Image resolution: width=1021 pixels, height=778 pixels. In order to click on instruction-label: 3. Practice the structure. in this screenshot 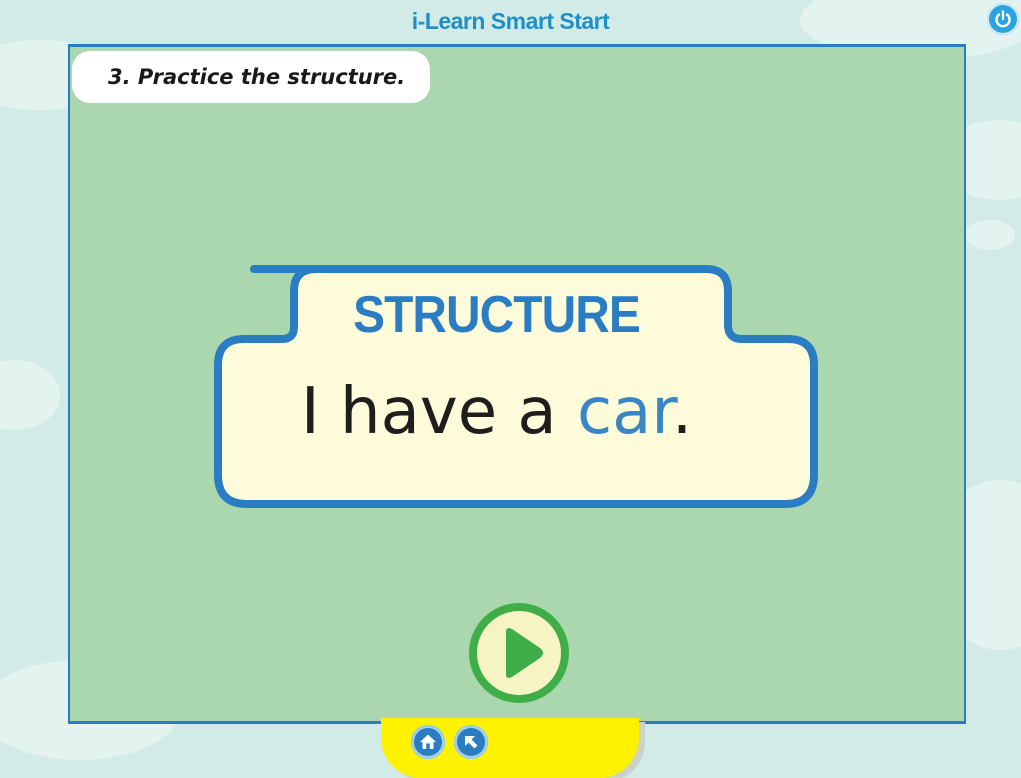, I will do `click(251, 77)`.